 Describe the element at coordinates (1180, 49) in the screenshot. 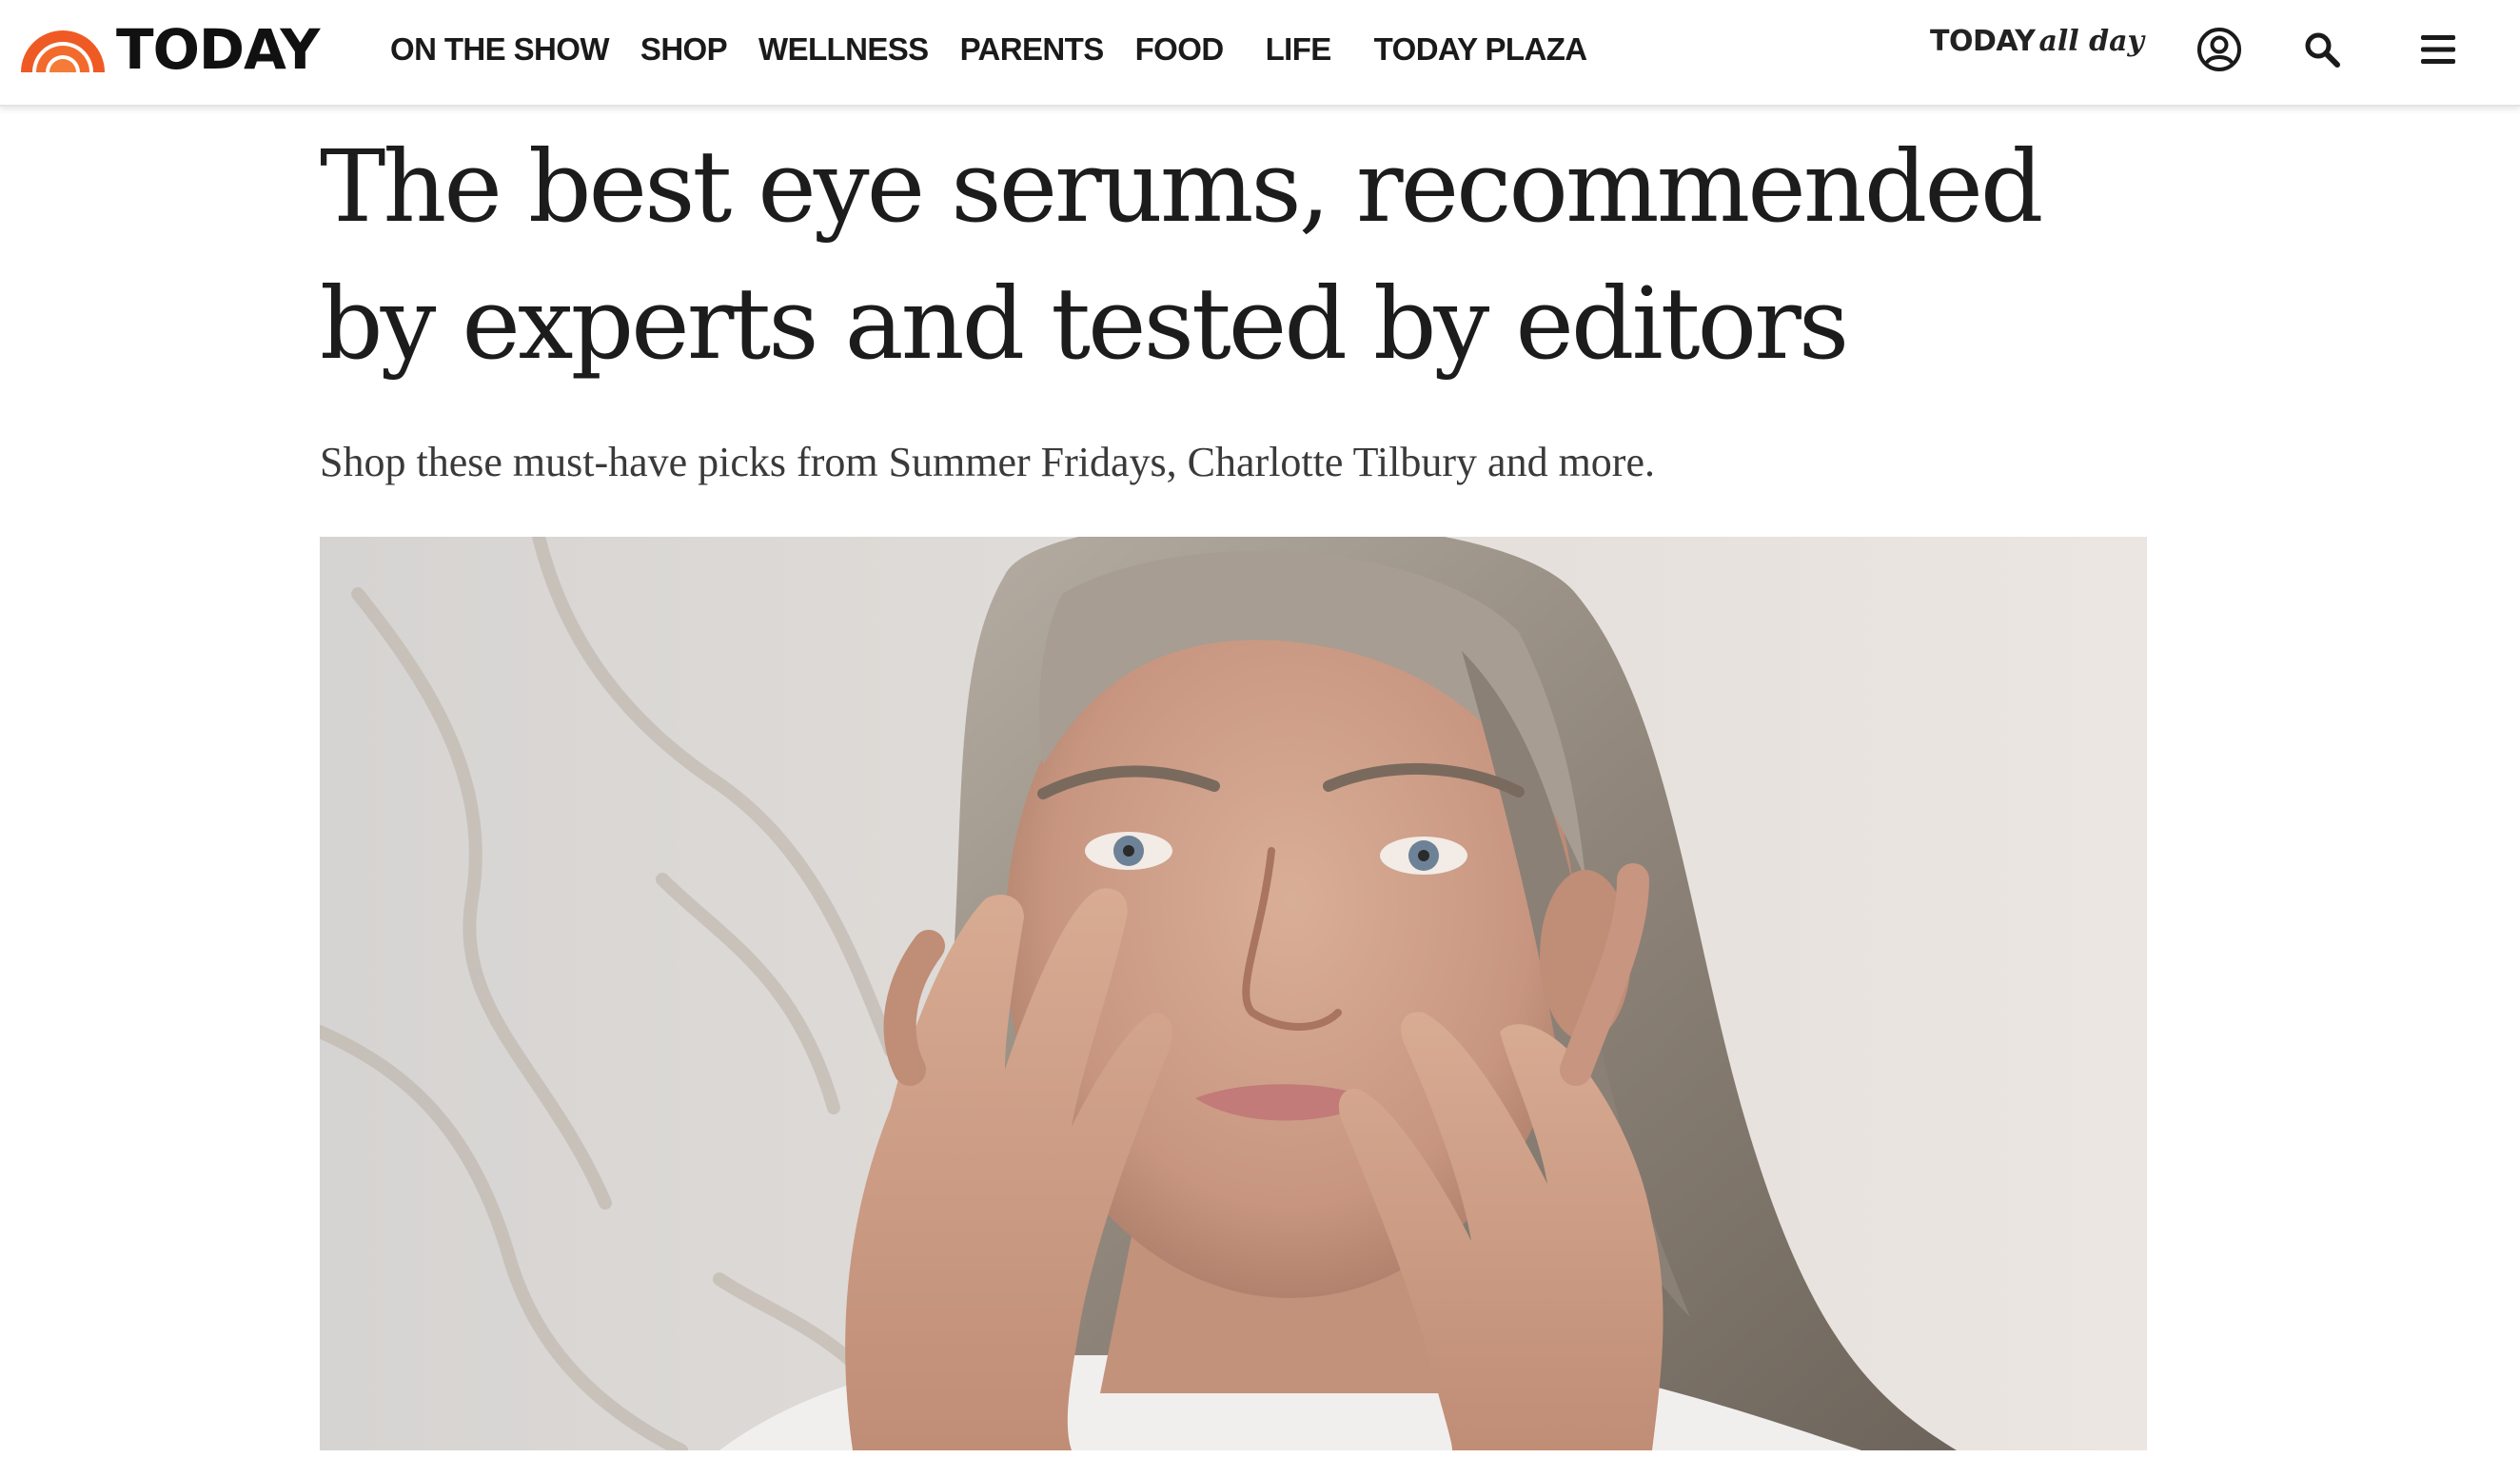

I see `nav-item-food: FOOD` at that location.